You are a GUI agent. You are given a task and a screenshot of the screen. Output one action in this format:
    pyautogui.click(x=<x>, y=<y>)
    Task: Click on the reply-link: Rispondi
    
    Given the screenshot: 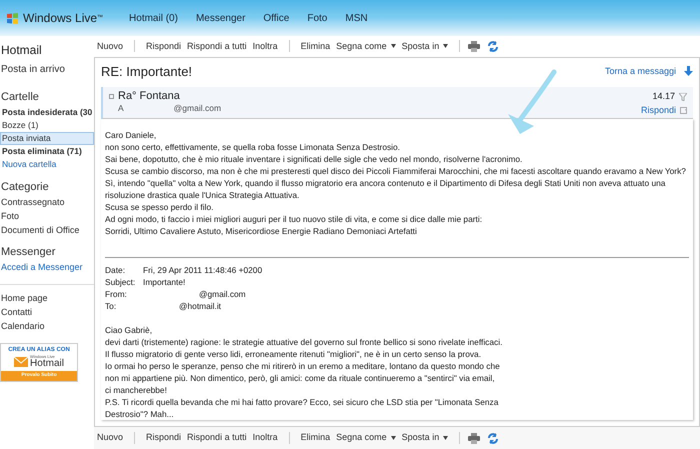 What is the action you would take?
    pyautogui.click(x=658, y=110)
    